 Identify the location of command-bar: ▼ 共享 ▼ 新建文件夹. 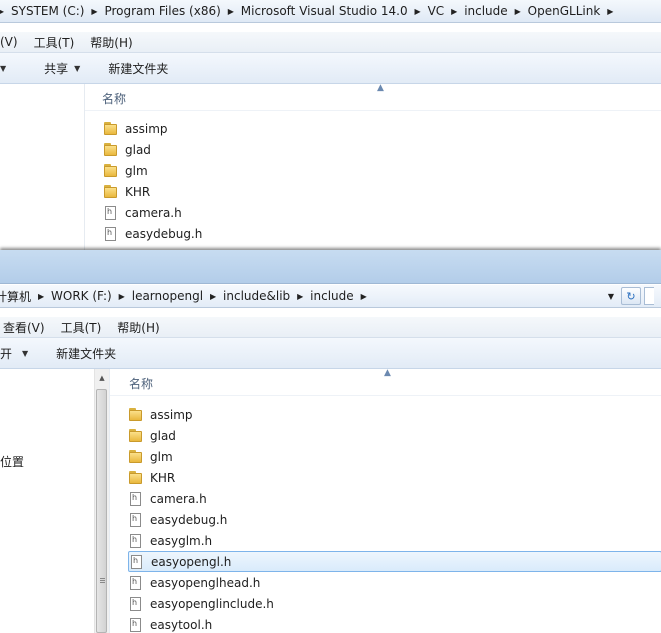
(330, 68).